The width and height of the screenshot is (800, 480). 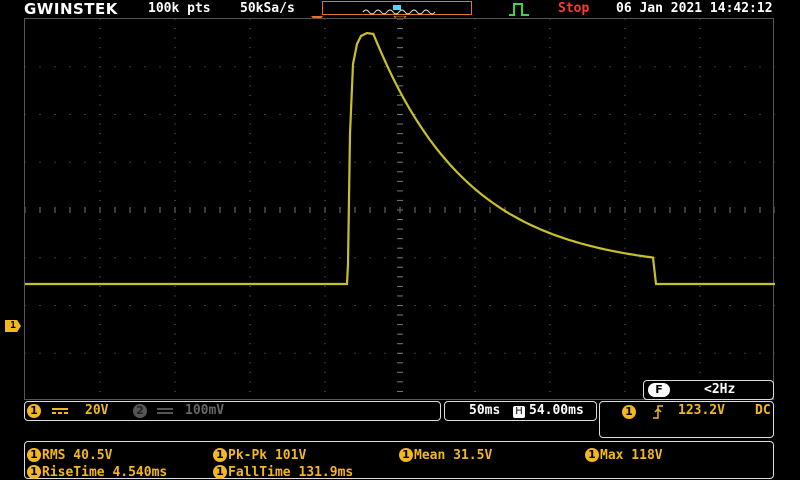 What do you see at coordinates (205, 410) in the screenshot?
I see `ch2-scale: 100mV` at bounding box center [205, 410].